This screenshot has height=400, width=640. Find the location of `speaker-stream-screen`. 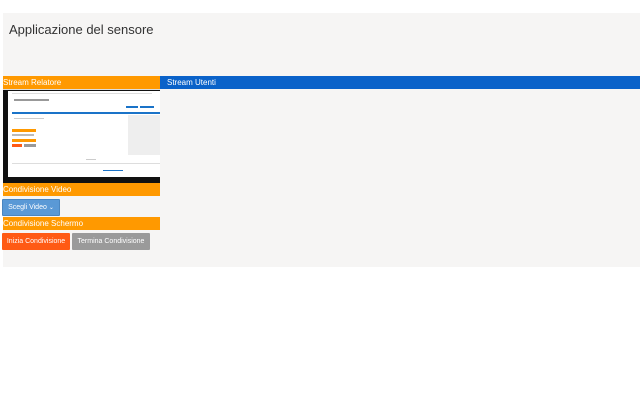

speaker-stream-screen is located at coordinates (84, 134).